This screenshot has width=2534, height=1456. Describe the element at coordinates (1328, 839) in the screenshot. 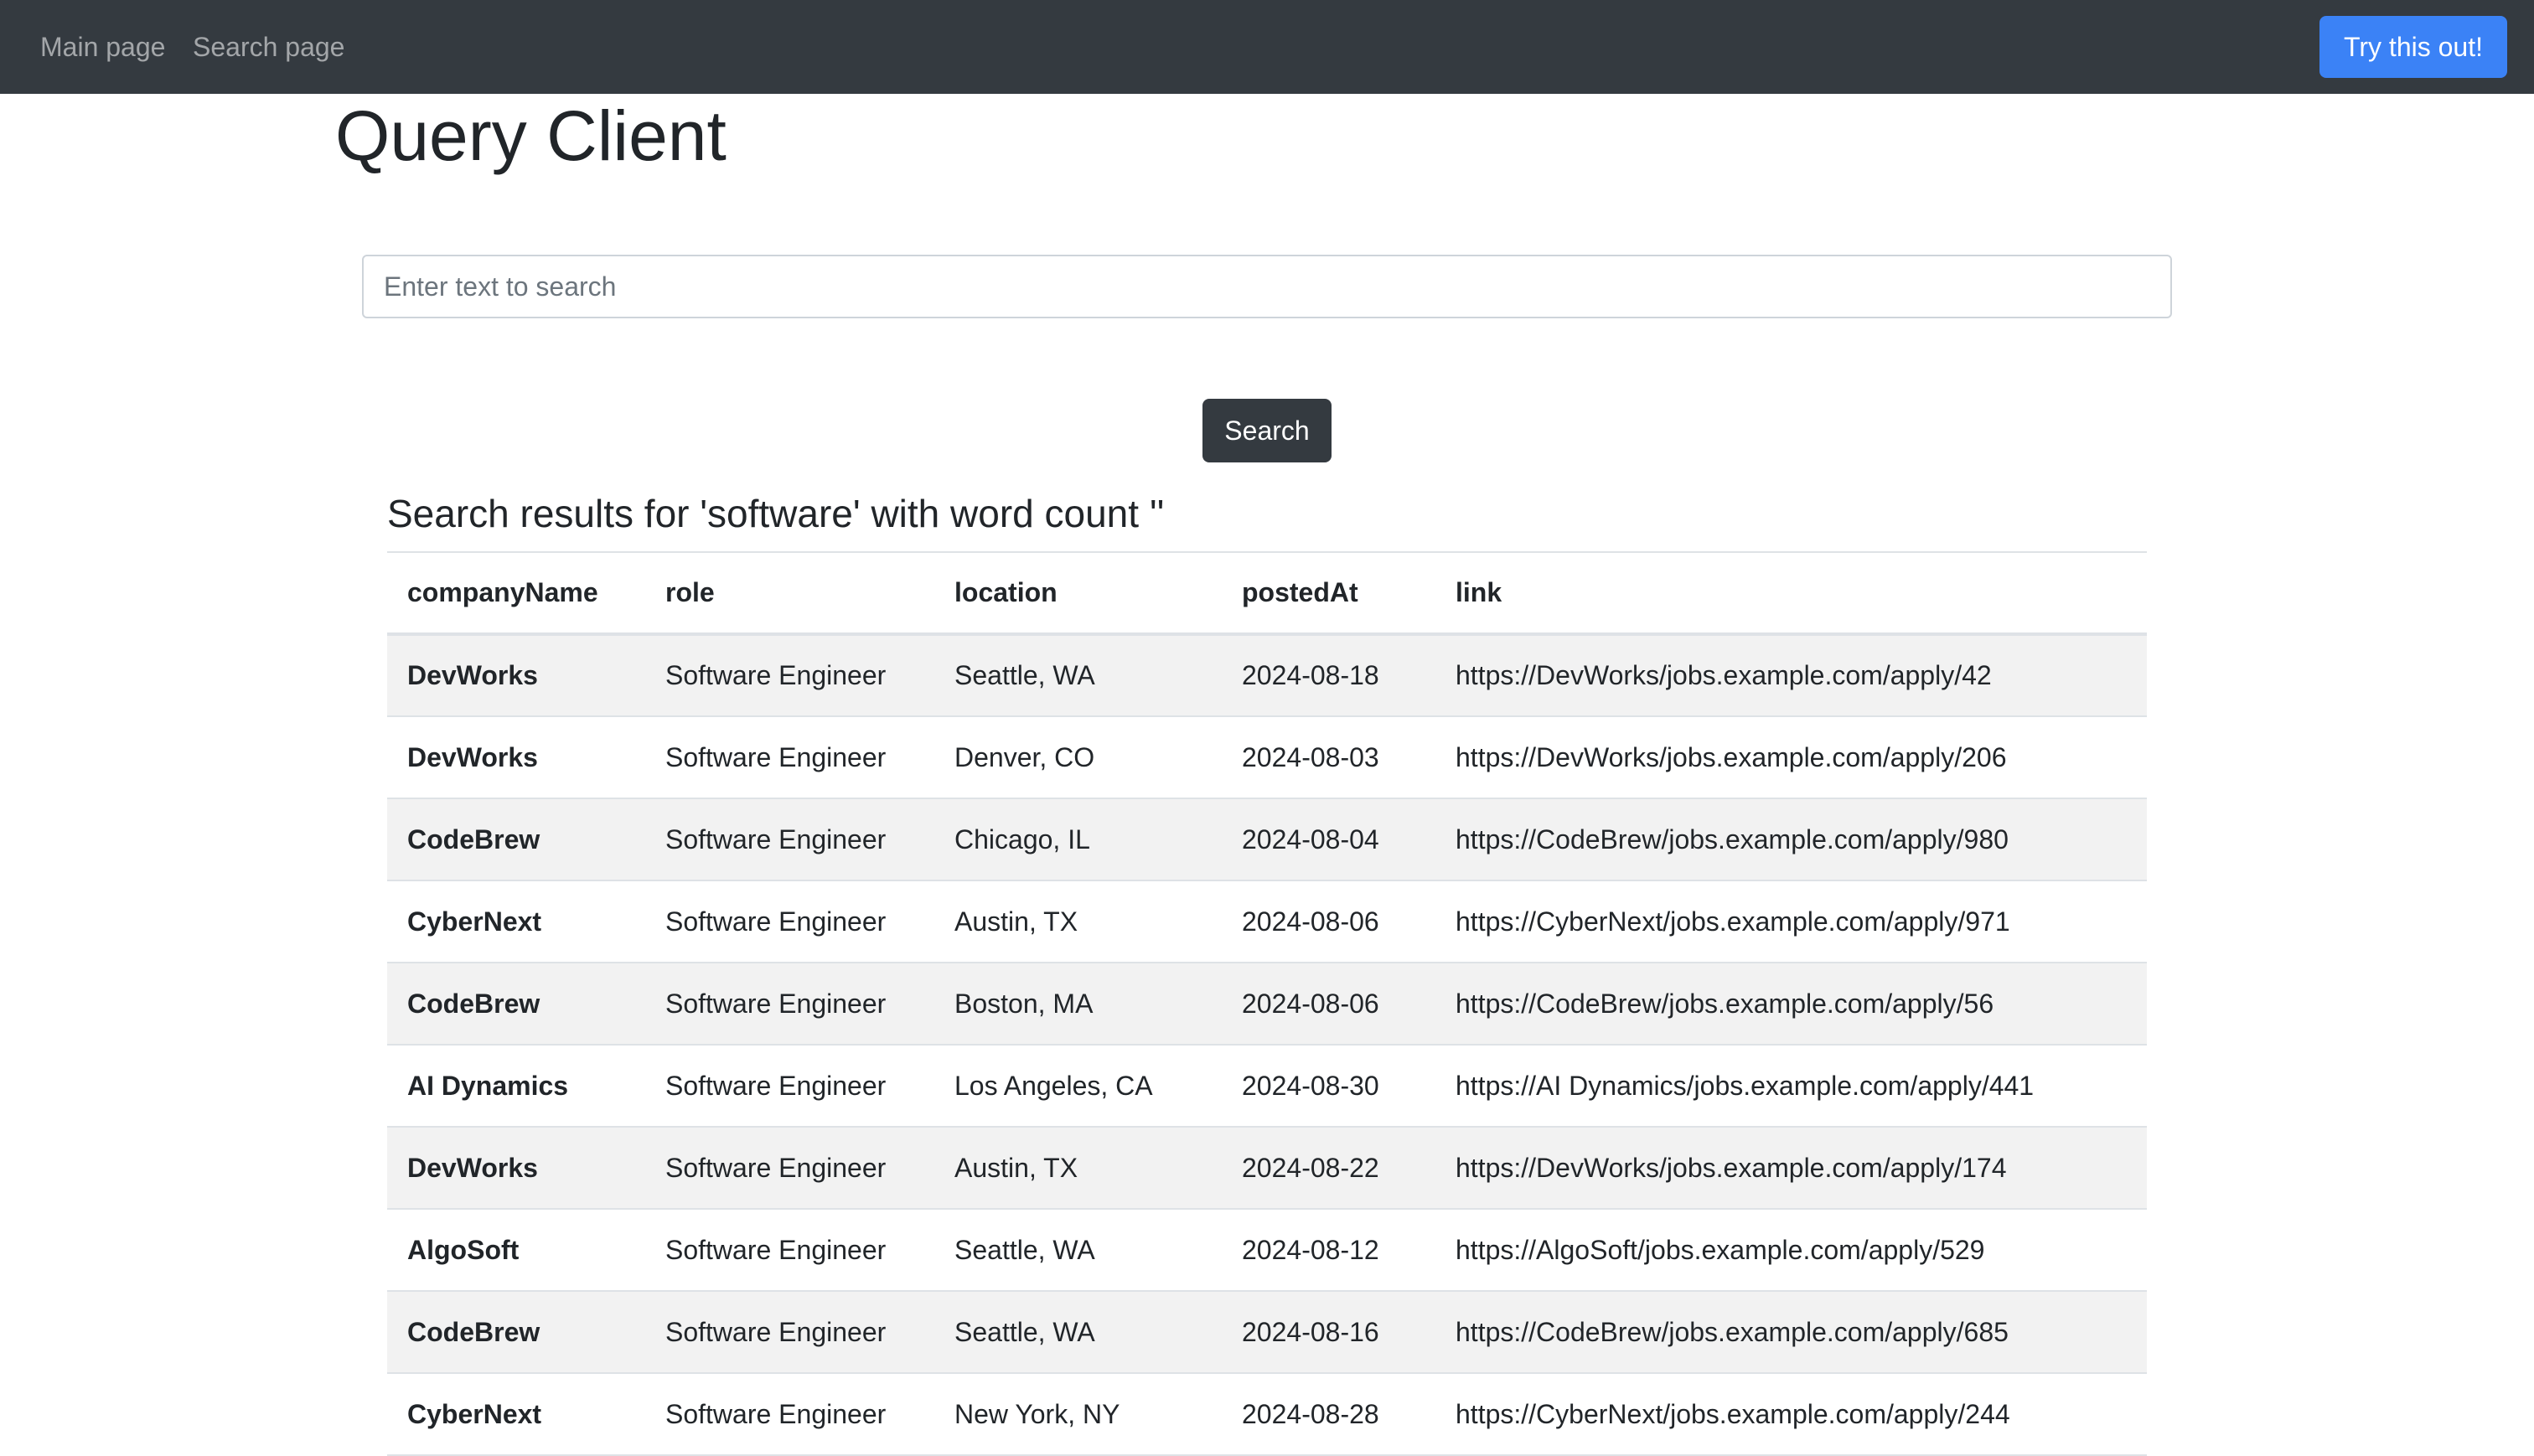

I see `cell-posted-at: 2024-08-04` at that location.